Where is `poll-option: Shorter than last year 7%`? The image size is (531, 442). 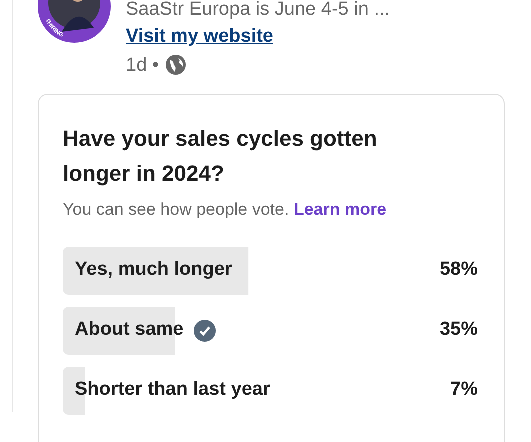 poll-option: Shorter than last year 7% is located at coordinates (270, 390).